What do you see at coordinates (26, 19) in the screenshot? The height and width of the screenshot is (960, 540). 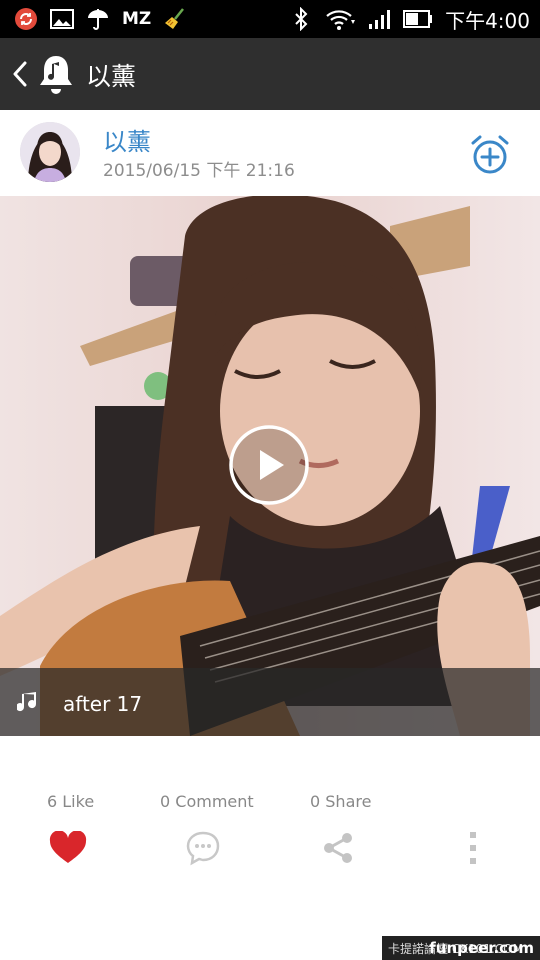 I see `sync-icon` at bounding box center [26, 19].